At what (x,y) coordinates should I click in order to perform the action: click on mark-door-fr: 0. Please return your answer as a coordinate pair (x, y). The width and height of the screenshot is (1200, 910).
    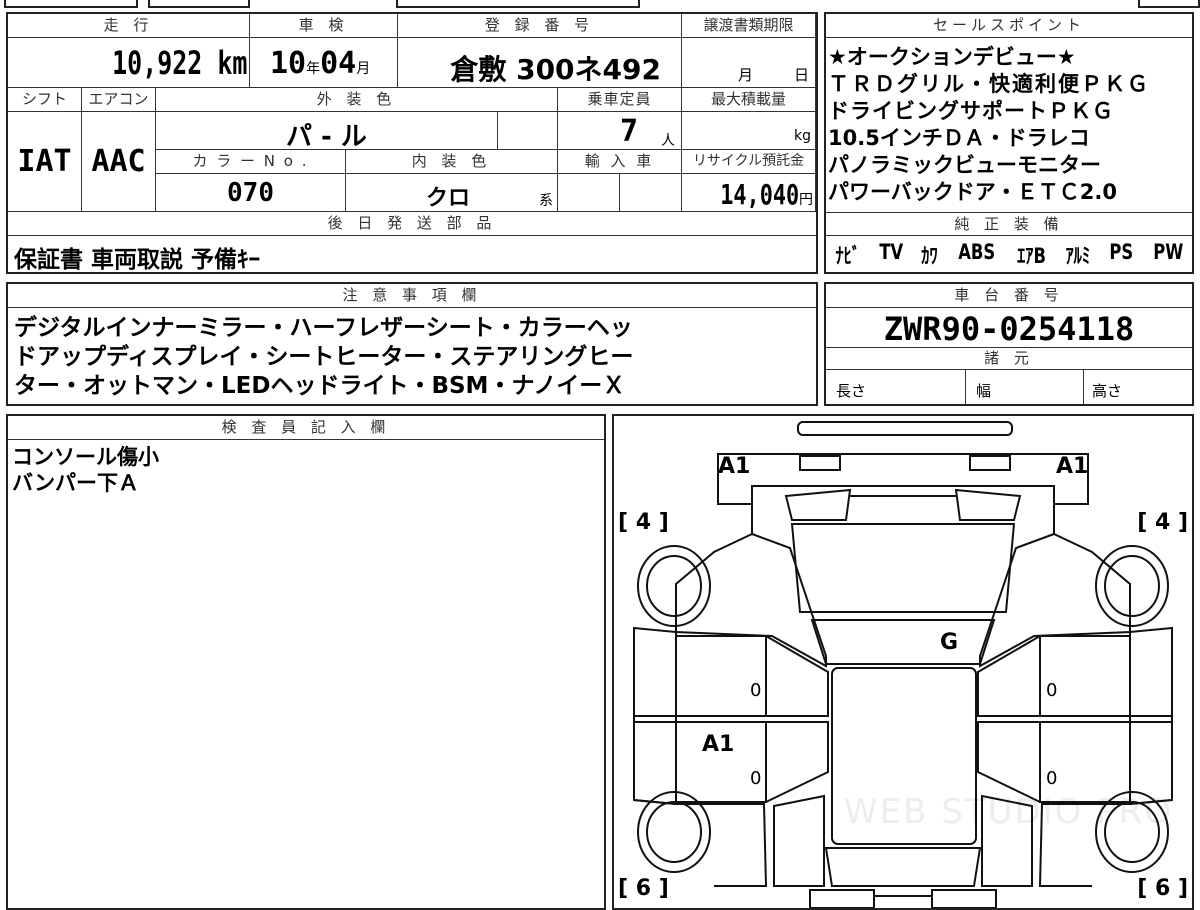
    Looking at the image, I should click on (1052, 690).